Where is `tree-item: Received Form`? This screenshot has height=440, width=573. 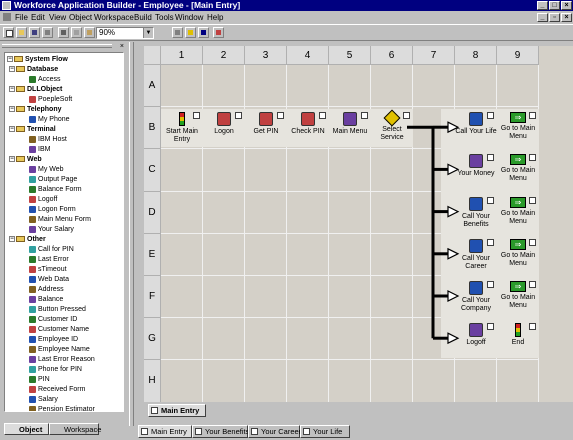
tree-item: Received Form is located at coordinates (57, 389).